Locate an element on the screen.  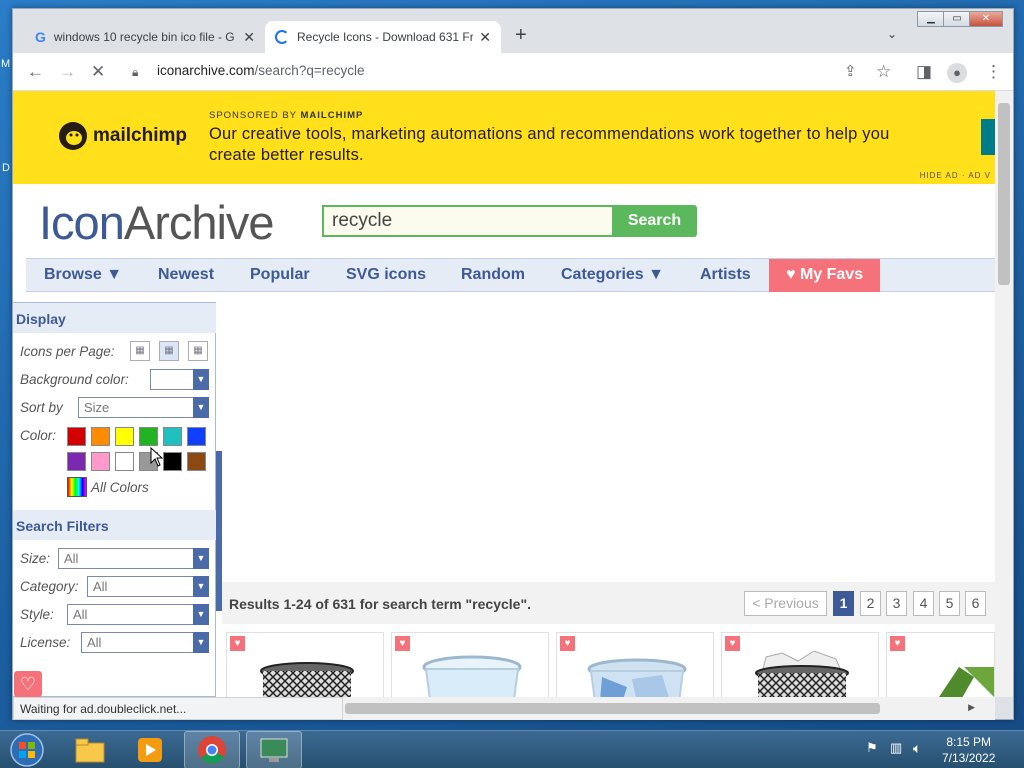
grid-large-icon: ▦ is located at coordinates (198, 351).